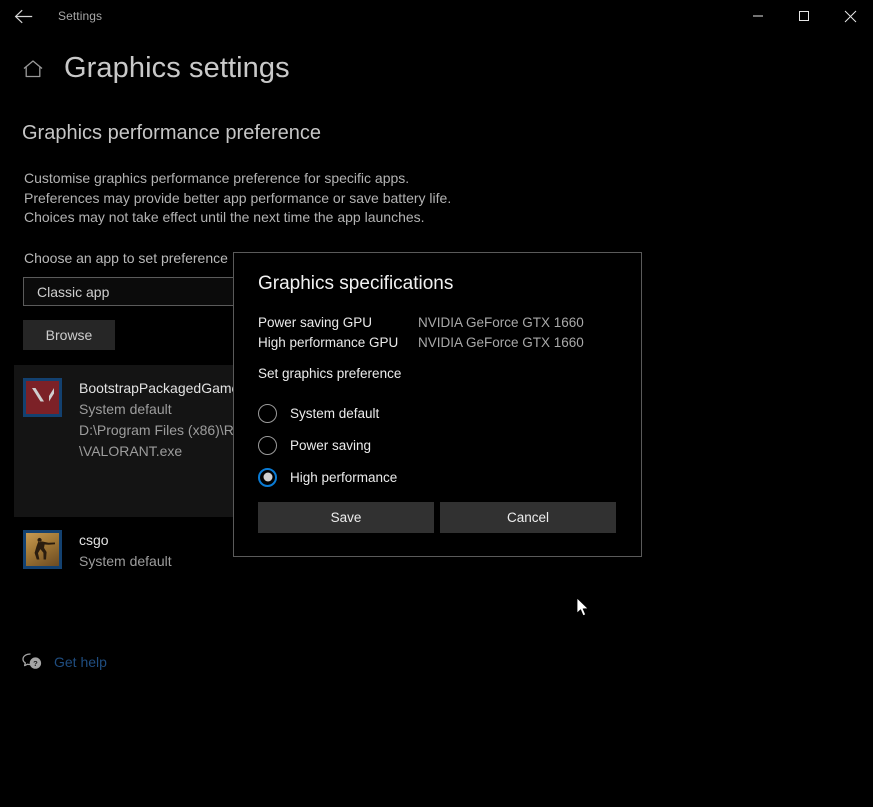 Image resolution: width=873 pixels, height=807 pixels. Describe the element at coordinates (177, 68) in the screenshot. I see `page-title: Graphics settings` at that location.